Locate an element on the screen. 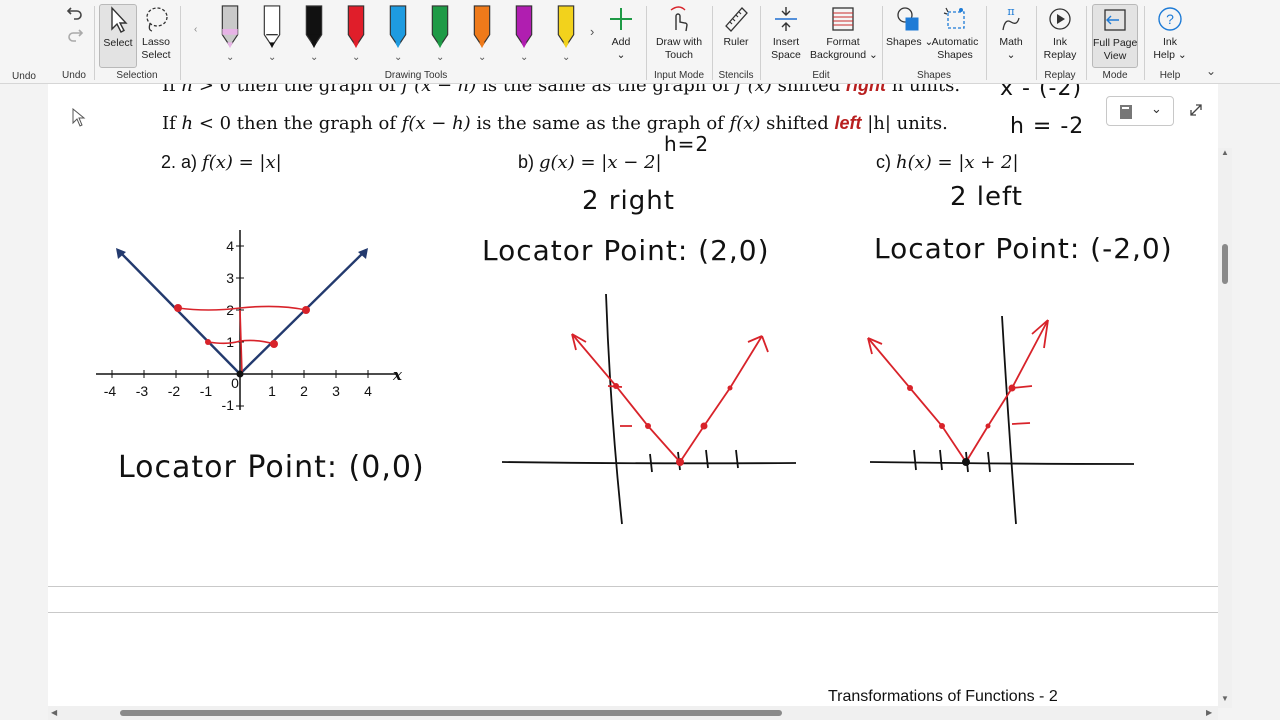  lasso-icon is located at coordinates (157, 19).